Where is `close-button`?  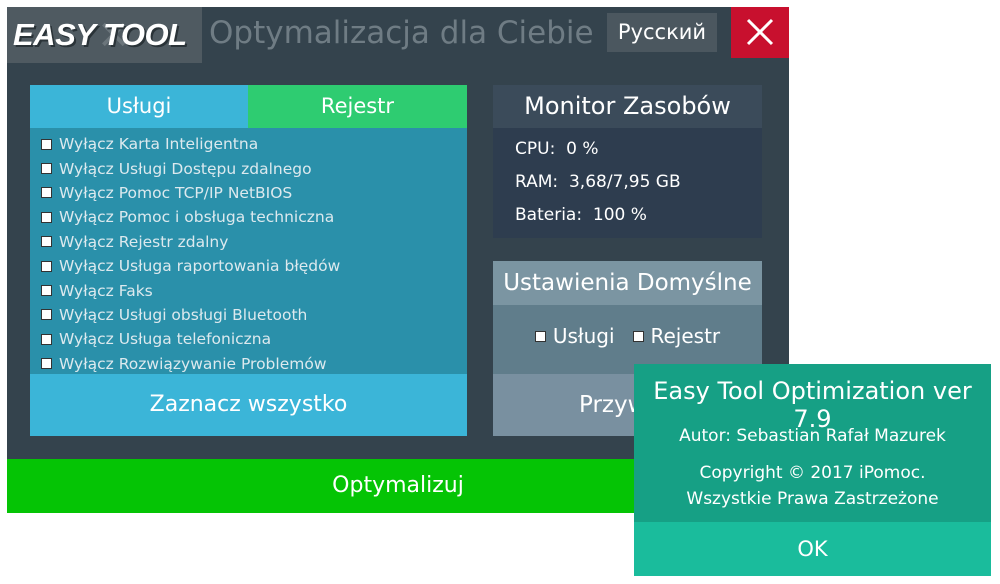
close-button is located at coordinates (760, 32).